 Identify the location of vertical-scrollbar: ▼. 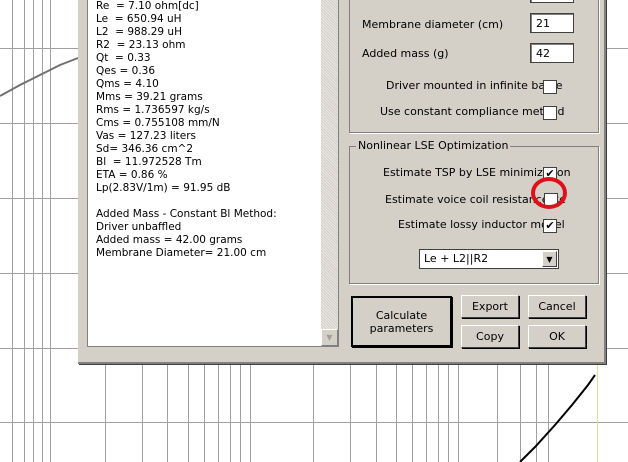
(329, 173).